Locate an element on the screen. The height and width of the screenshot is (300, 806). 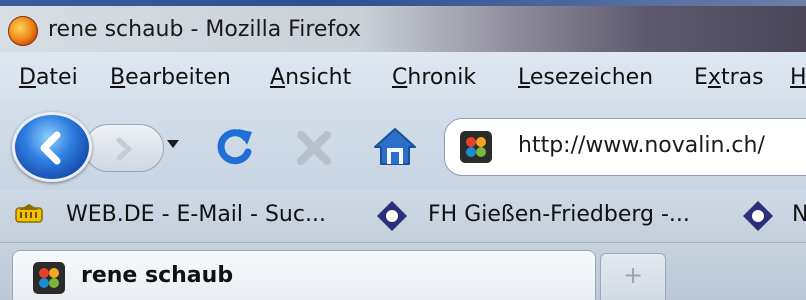
menu-lesezeichen: Lesezeichen is located at coordinates (585, 77).